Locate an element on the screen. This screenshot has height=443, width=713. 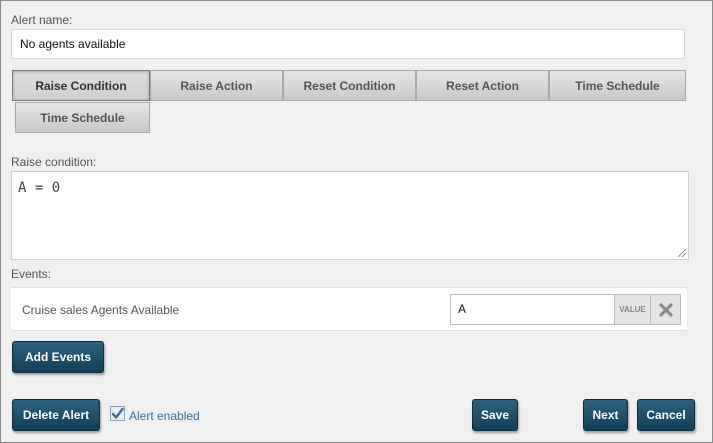
tab-time-schedule: Time Schedule is located at coordinates (617, 85).